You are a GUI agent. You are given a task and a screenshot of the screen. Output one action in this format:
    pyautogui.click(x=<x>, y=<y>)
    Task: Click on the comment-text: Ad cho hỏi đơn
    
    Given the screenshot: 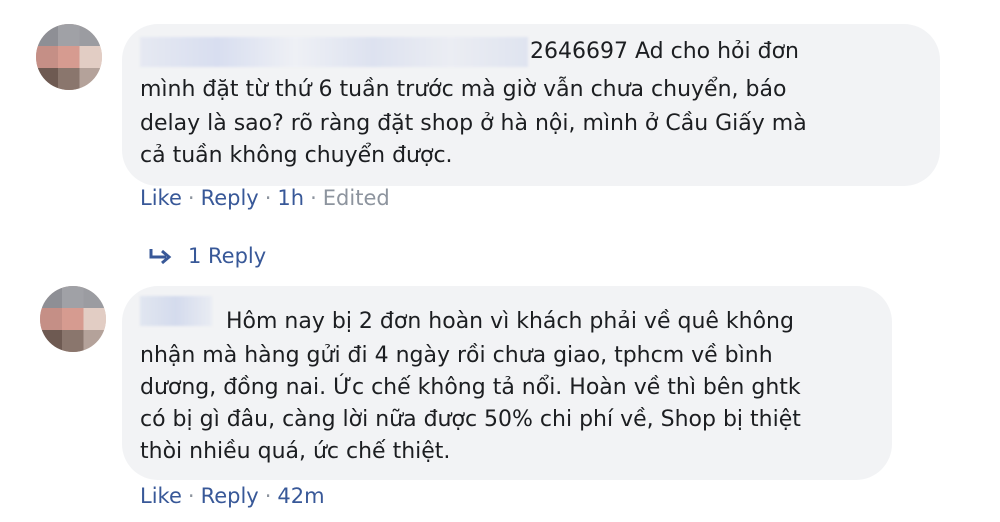 What is the action you would take?
    pyautogui.click(x=713, y=51)
    